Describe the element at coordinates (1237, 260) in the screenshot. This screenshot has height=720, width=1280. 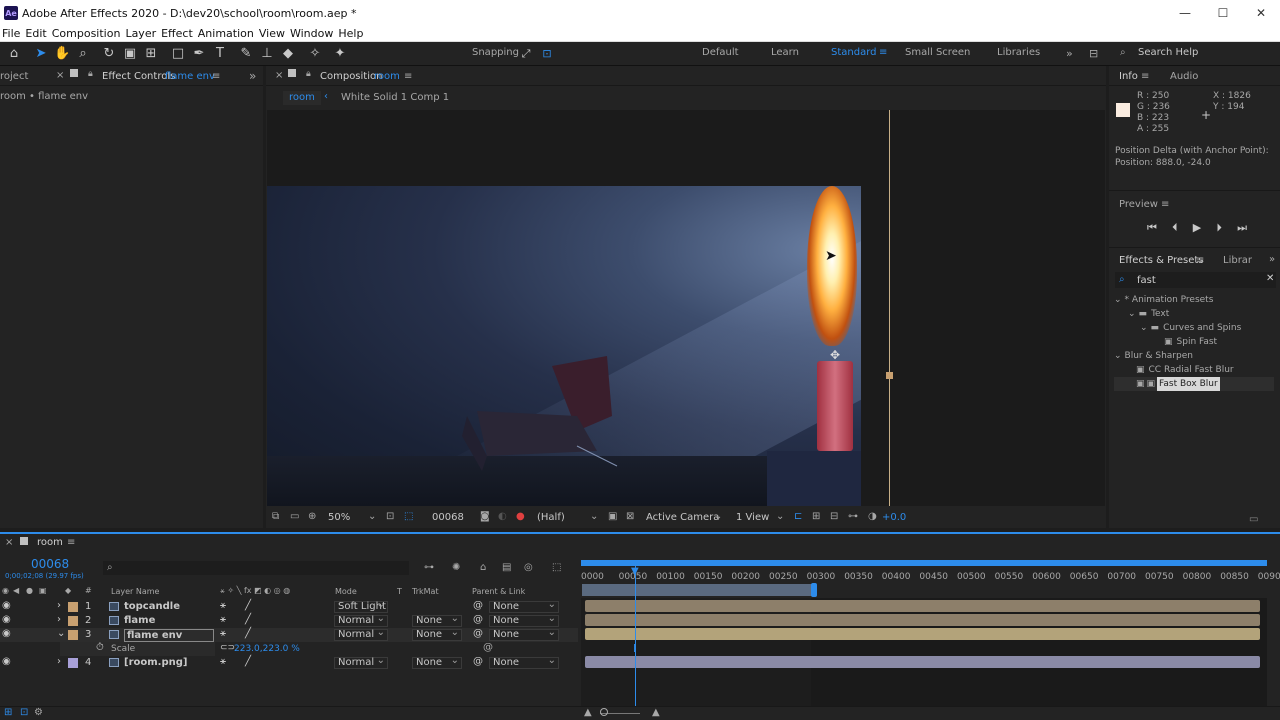
I see `libraries-tab: Librar` at that location.